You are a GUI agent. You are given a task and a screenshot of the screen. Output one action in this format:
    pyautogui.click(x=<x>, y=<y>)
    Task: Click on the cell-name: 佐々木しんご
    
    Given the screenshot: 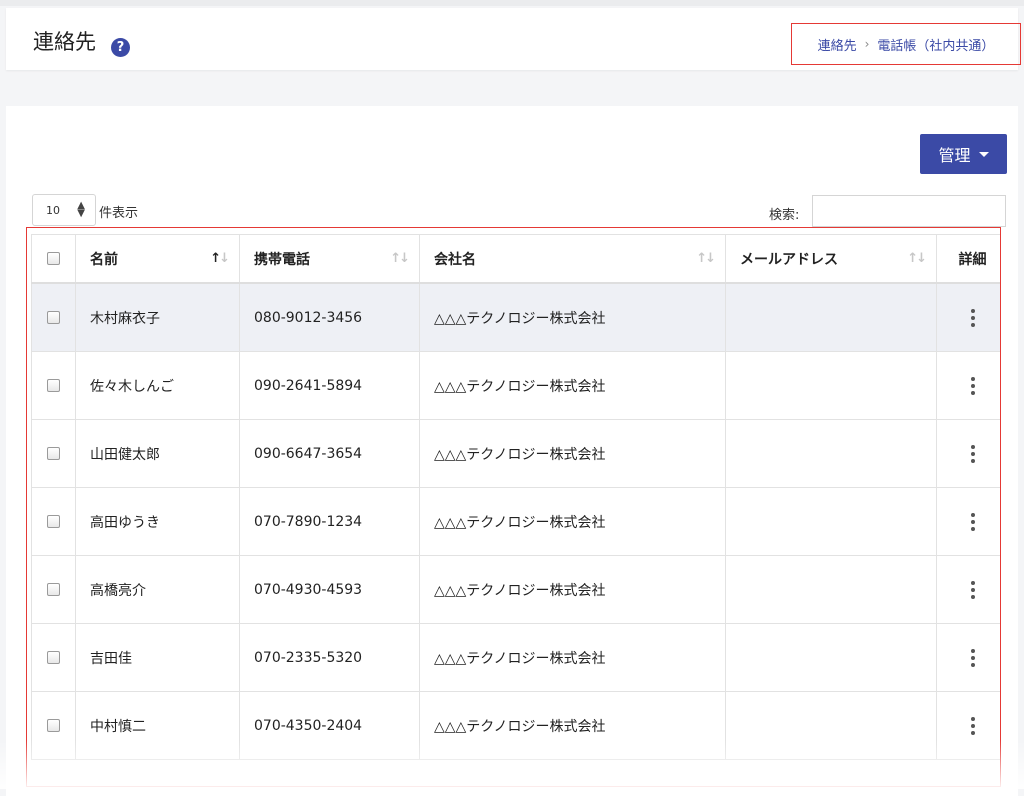 What is the action you would take?
    pyautogui.click(x=157, y=385)
    